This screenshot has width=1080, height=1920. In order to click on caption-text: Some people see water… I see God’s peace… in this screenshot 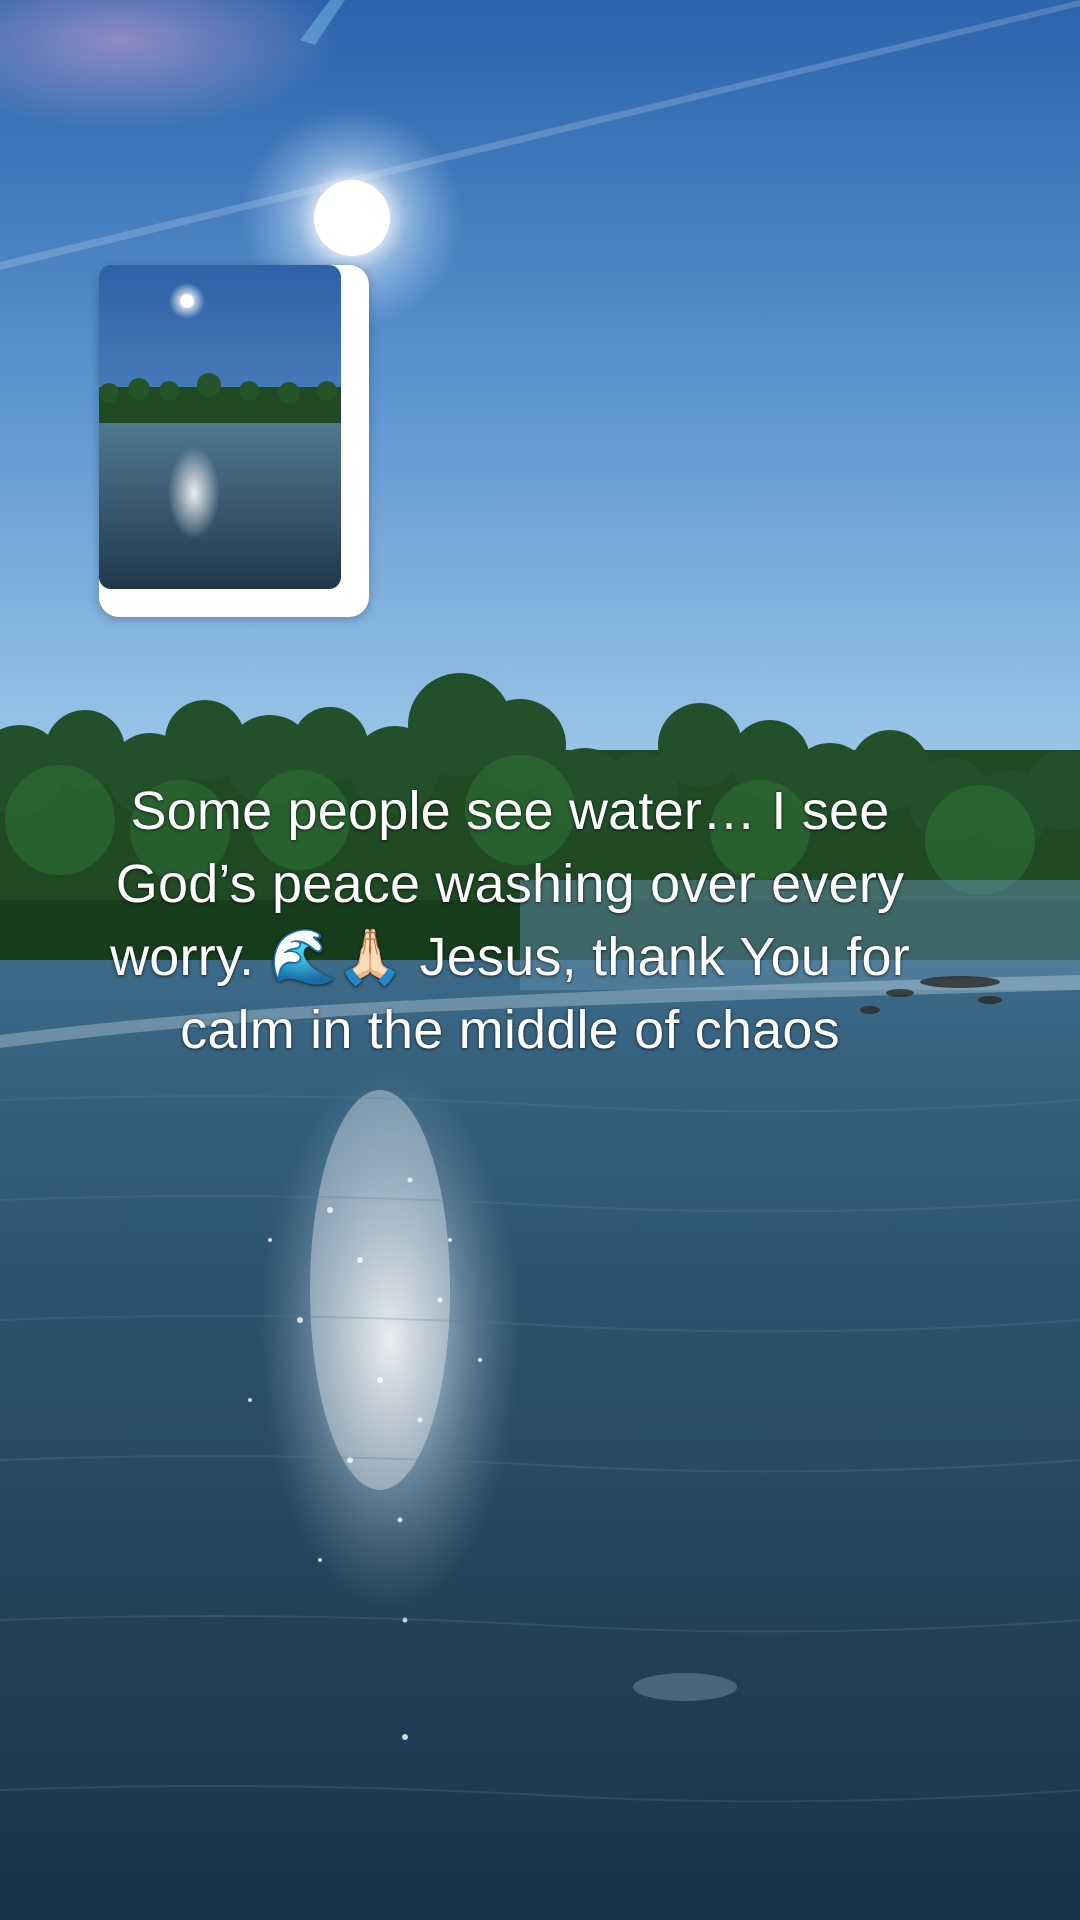, I will do `click(510, 920)`.